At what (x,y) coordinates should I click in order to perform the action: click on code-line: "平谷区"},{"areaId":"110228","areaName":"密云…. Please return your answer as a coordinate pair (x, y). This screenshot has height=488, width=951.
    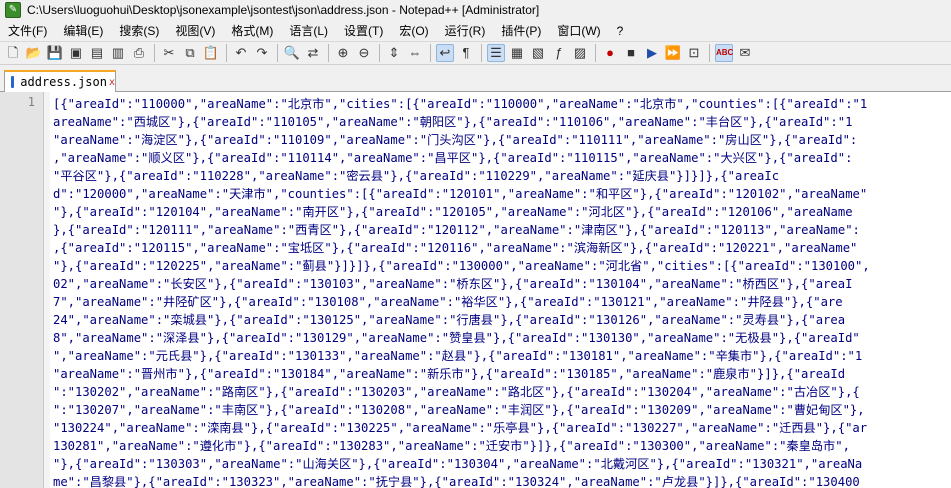
    Looking at the image, I should click on (416, 176).